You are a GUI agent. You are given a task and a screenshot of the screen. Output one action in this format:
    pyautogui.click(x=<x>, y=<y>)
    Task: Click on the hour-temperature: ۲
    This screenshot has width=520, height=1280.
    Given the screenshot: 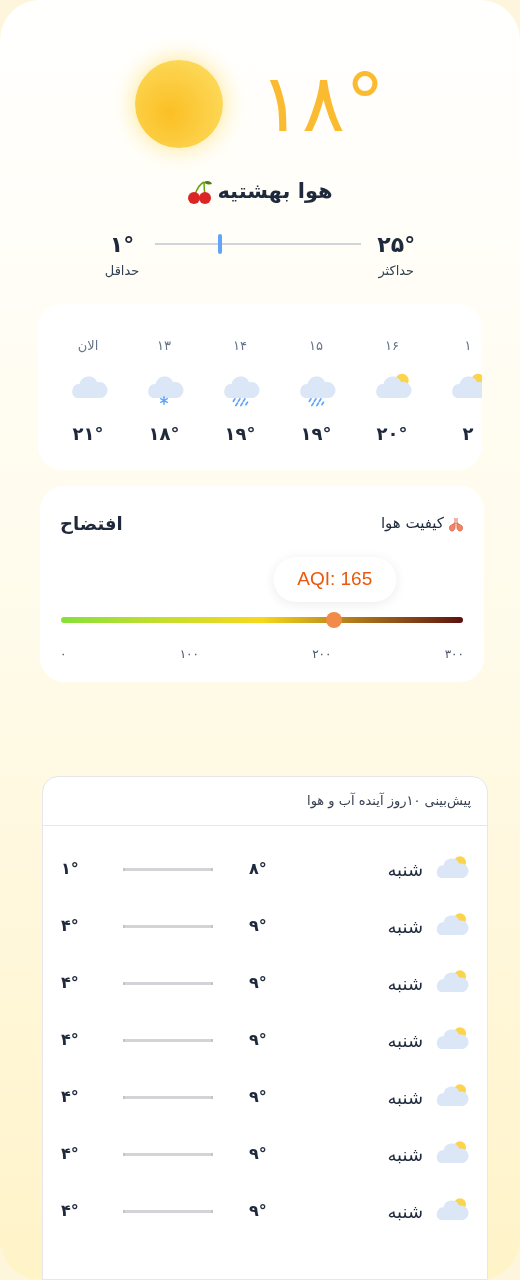 What is the action you would take?
    pyautogui.click(x=468, y=434)
    